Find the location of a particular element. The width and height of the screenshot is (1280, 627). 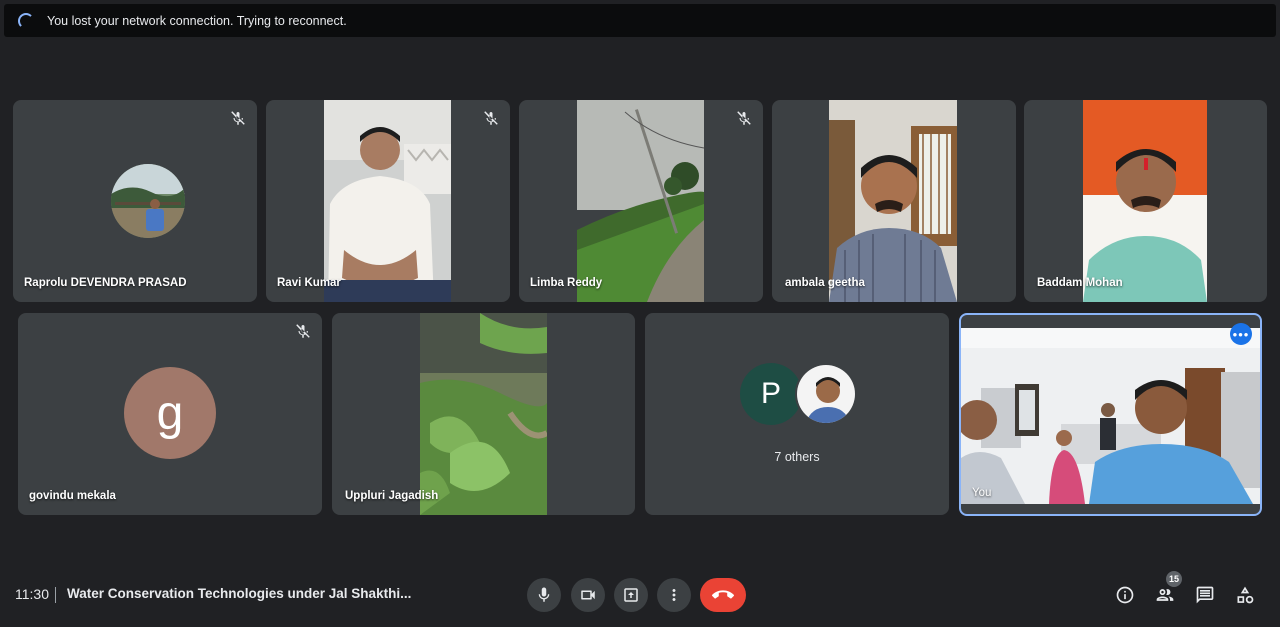

participant-tile-ravi: Ravi Kumar is located at coordinates (388, 201).